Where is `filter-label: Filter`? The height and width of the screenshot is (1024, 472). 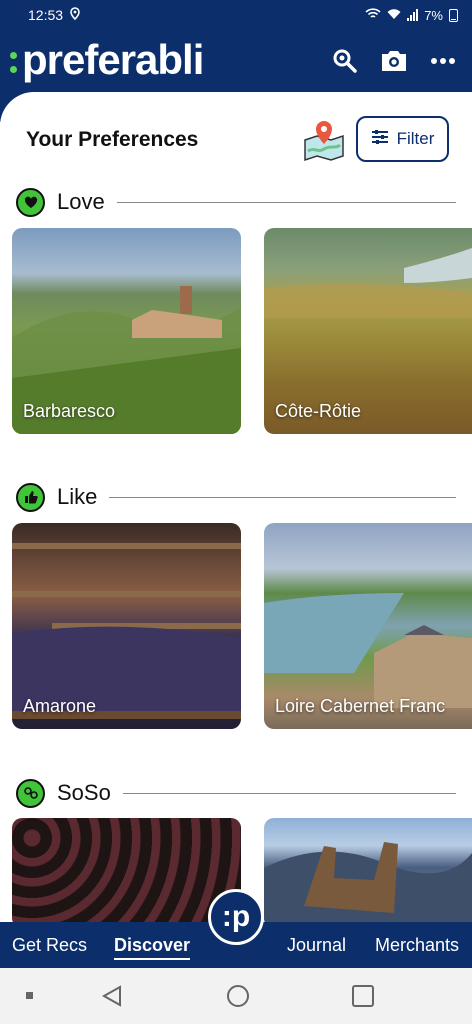 filter-label: Filter is located at coordinates (415, 138).